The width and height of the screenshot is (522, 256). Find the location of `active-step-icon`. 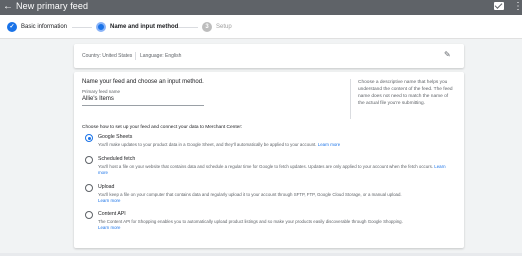

active-step-icon is located at coordinates (101, 27).